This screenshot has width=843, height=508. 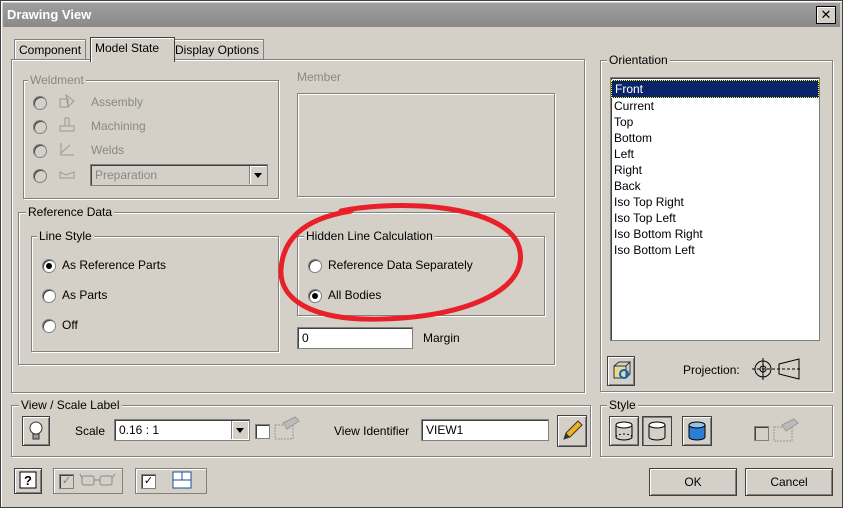 I want to click on radio-machining, so click(x=40, y=127).